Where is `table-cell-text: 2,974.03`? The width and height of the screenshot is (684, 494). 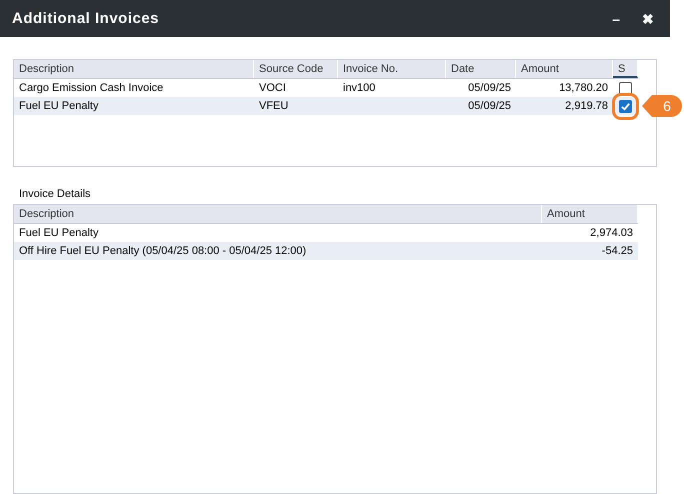
table-cell-text: 2,974.03 is located at coordinates (611, 233).